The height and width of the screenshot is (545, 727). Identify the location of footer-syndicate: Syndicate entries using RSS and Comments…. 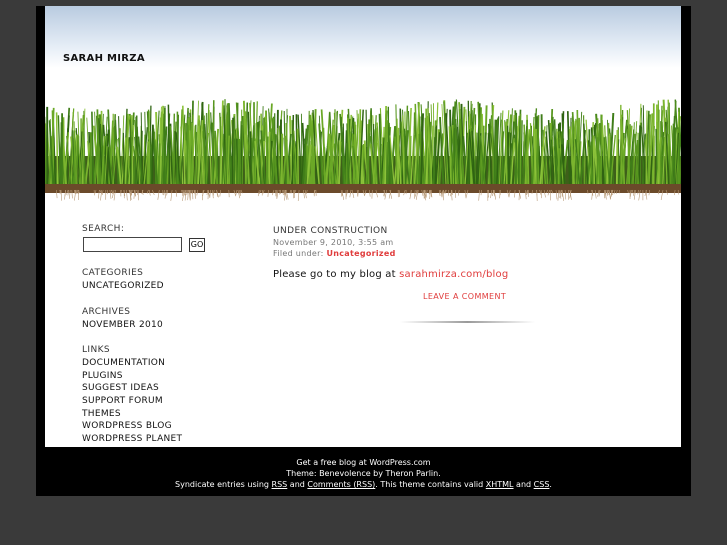
(363, 484).